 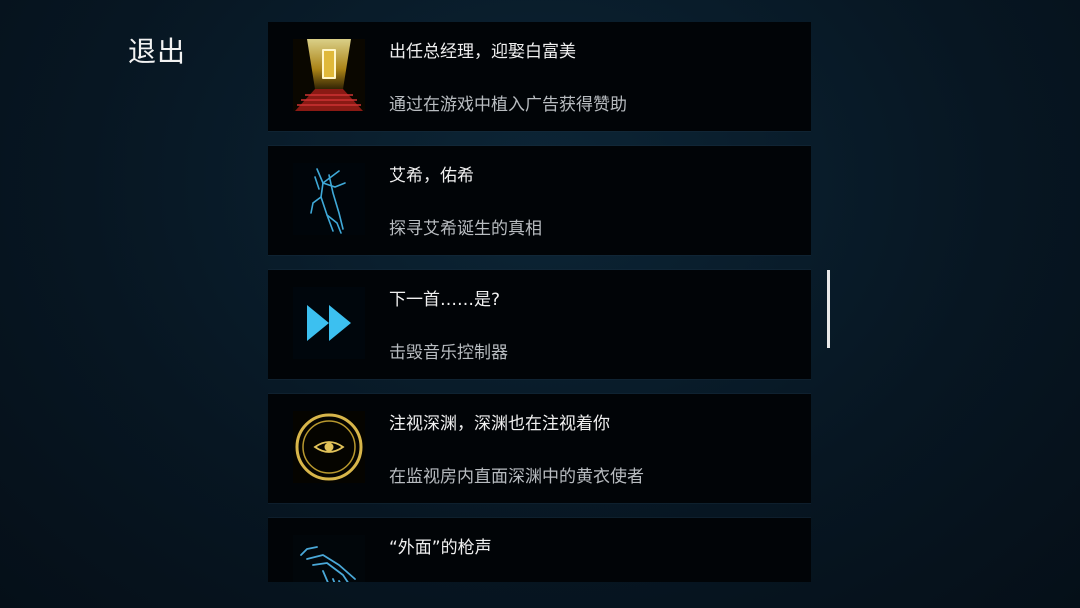 What do you see at coordinates (329, 558) in the screenshot?
I see `gun-icon` at bounding box center [329, 558].